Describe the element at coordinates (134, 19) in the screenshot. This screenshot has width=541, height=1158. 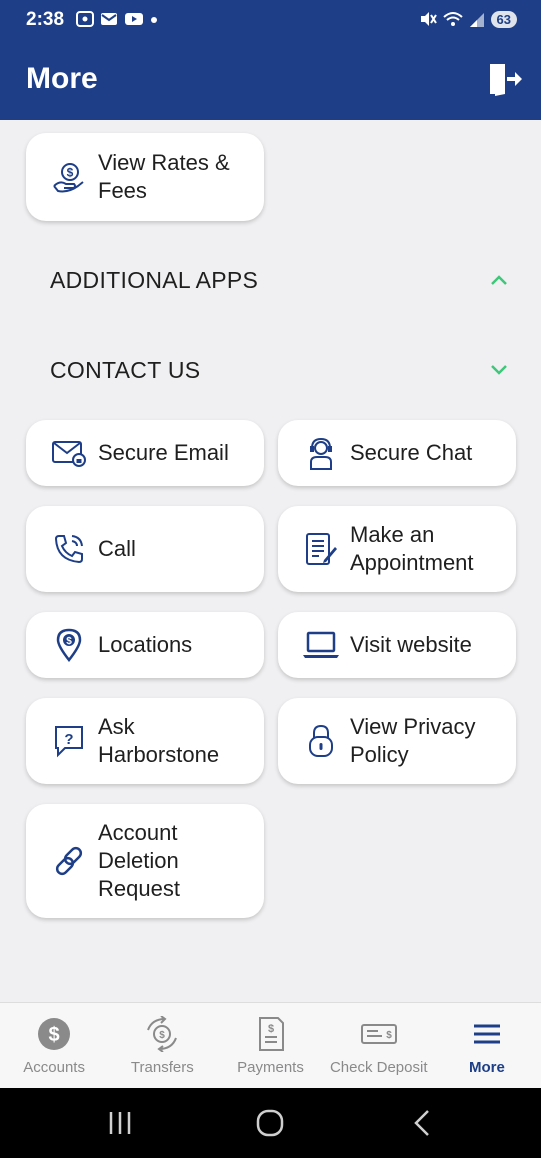
I see `youtube-icon` at that location.